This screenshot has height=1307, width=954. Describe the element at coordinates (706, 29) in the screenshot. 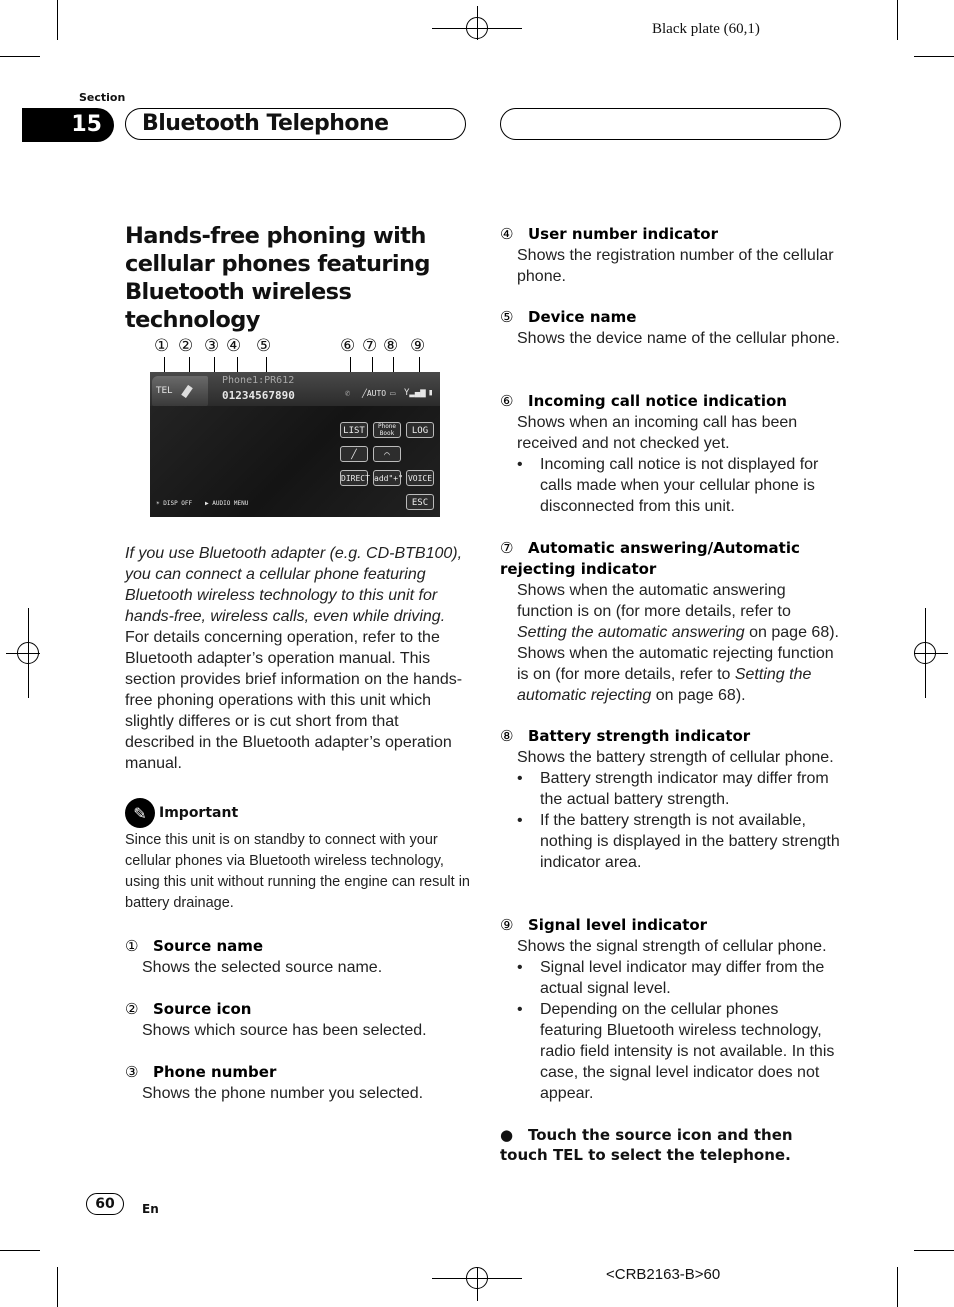

I see `plate-label: Black plate (60,1)` at that location.